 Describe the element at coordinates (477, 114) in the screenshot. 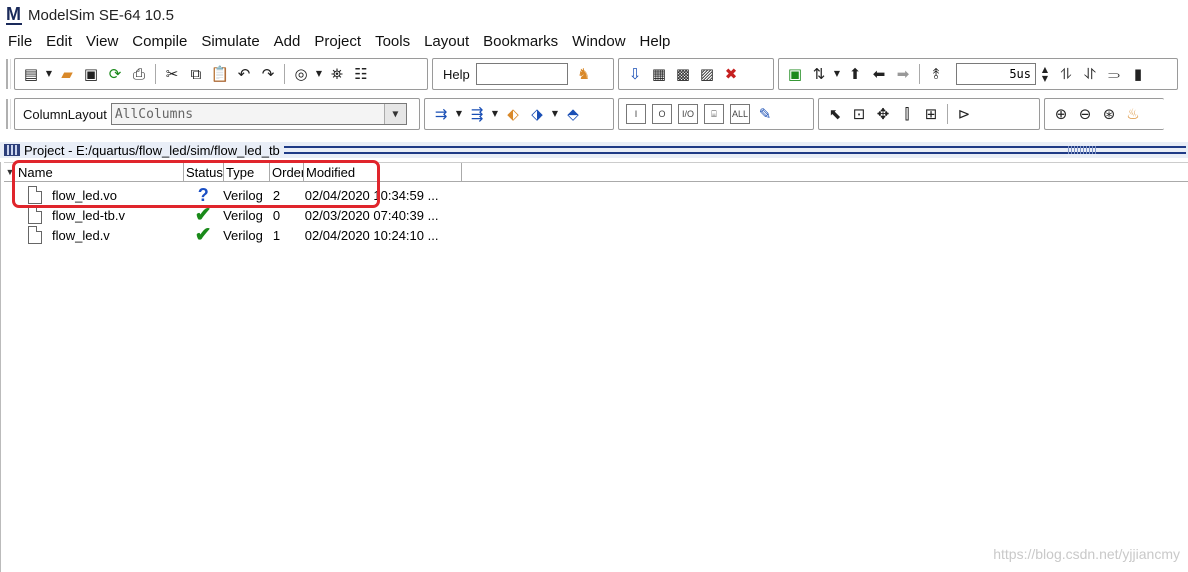

I see `add-wave-icon: ⇶` at that location.